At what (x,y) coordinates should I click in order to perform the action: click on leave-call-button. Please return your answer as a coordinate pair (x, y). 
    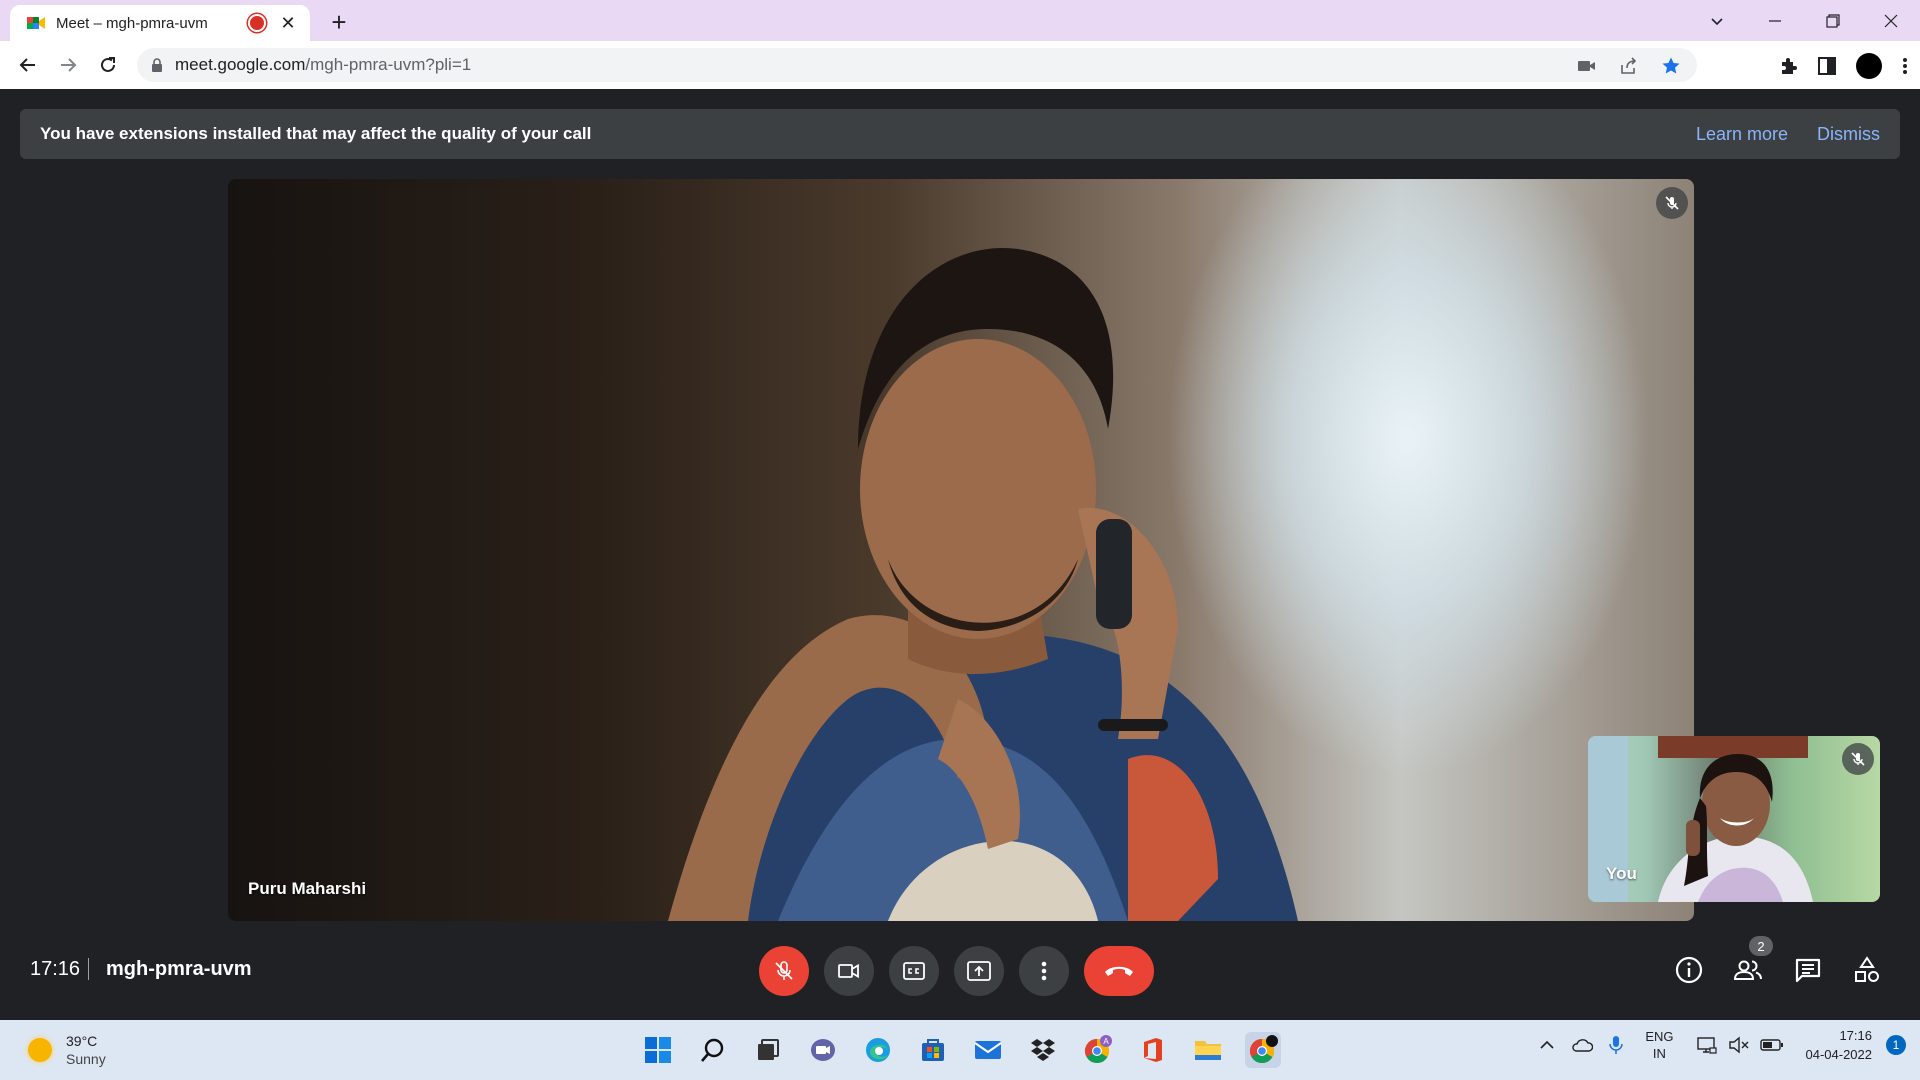
    Looking at the image, I should click on (1119, 971).